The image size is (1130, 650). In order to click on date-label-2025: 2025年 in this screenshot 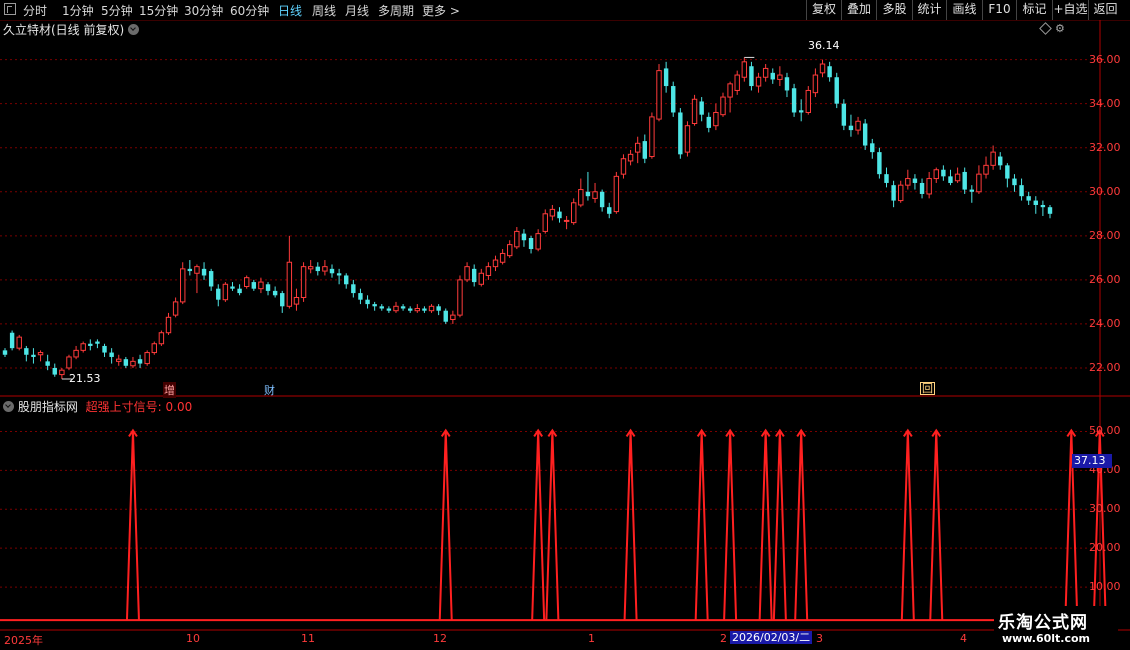, I will do `click(23, 640)`.